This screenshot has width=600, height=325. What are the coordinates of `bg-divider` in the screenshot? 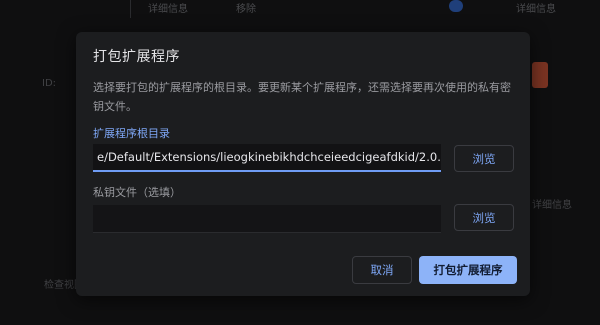 It's located at (130, 9).